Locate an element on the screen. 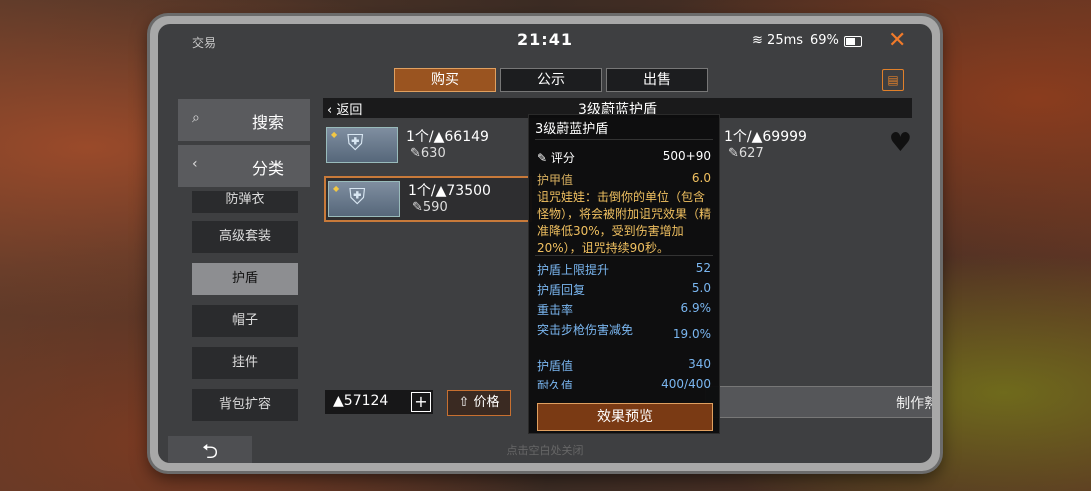 This screenshot has height=491, width=1091. category-shield: 护盾 is located at coordinates (245, 279).